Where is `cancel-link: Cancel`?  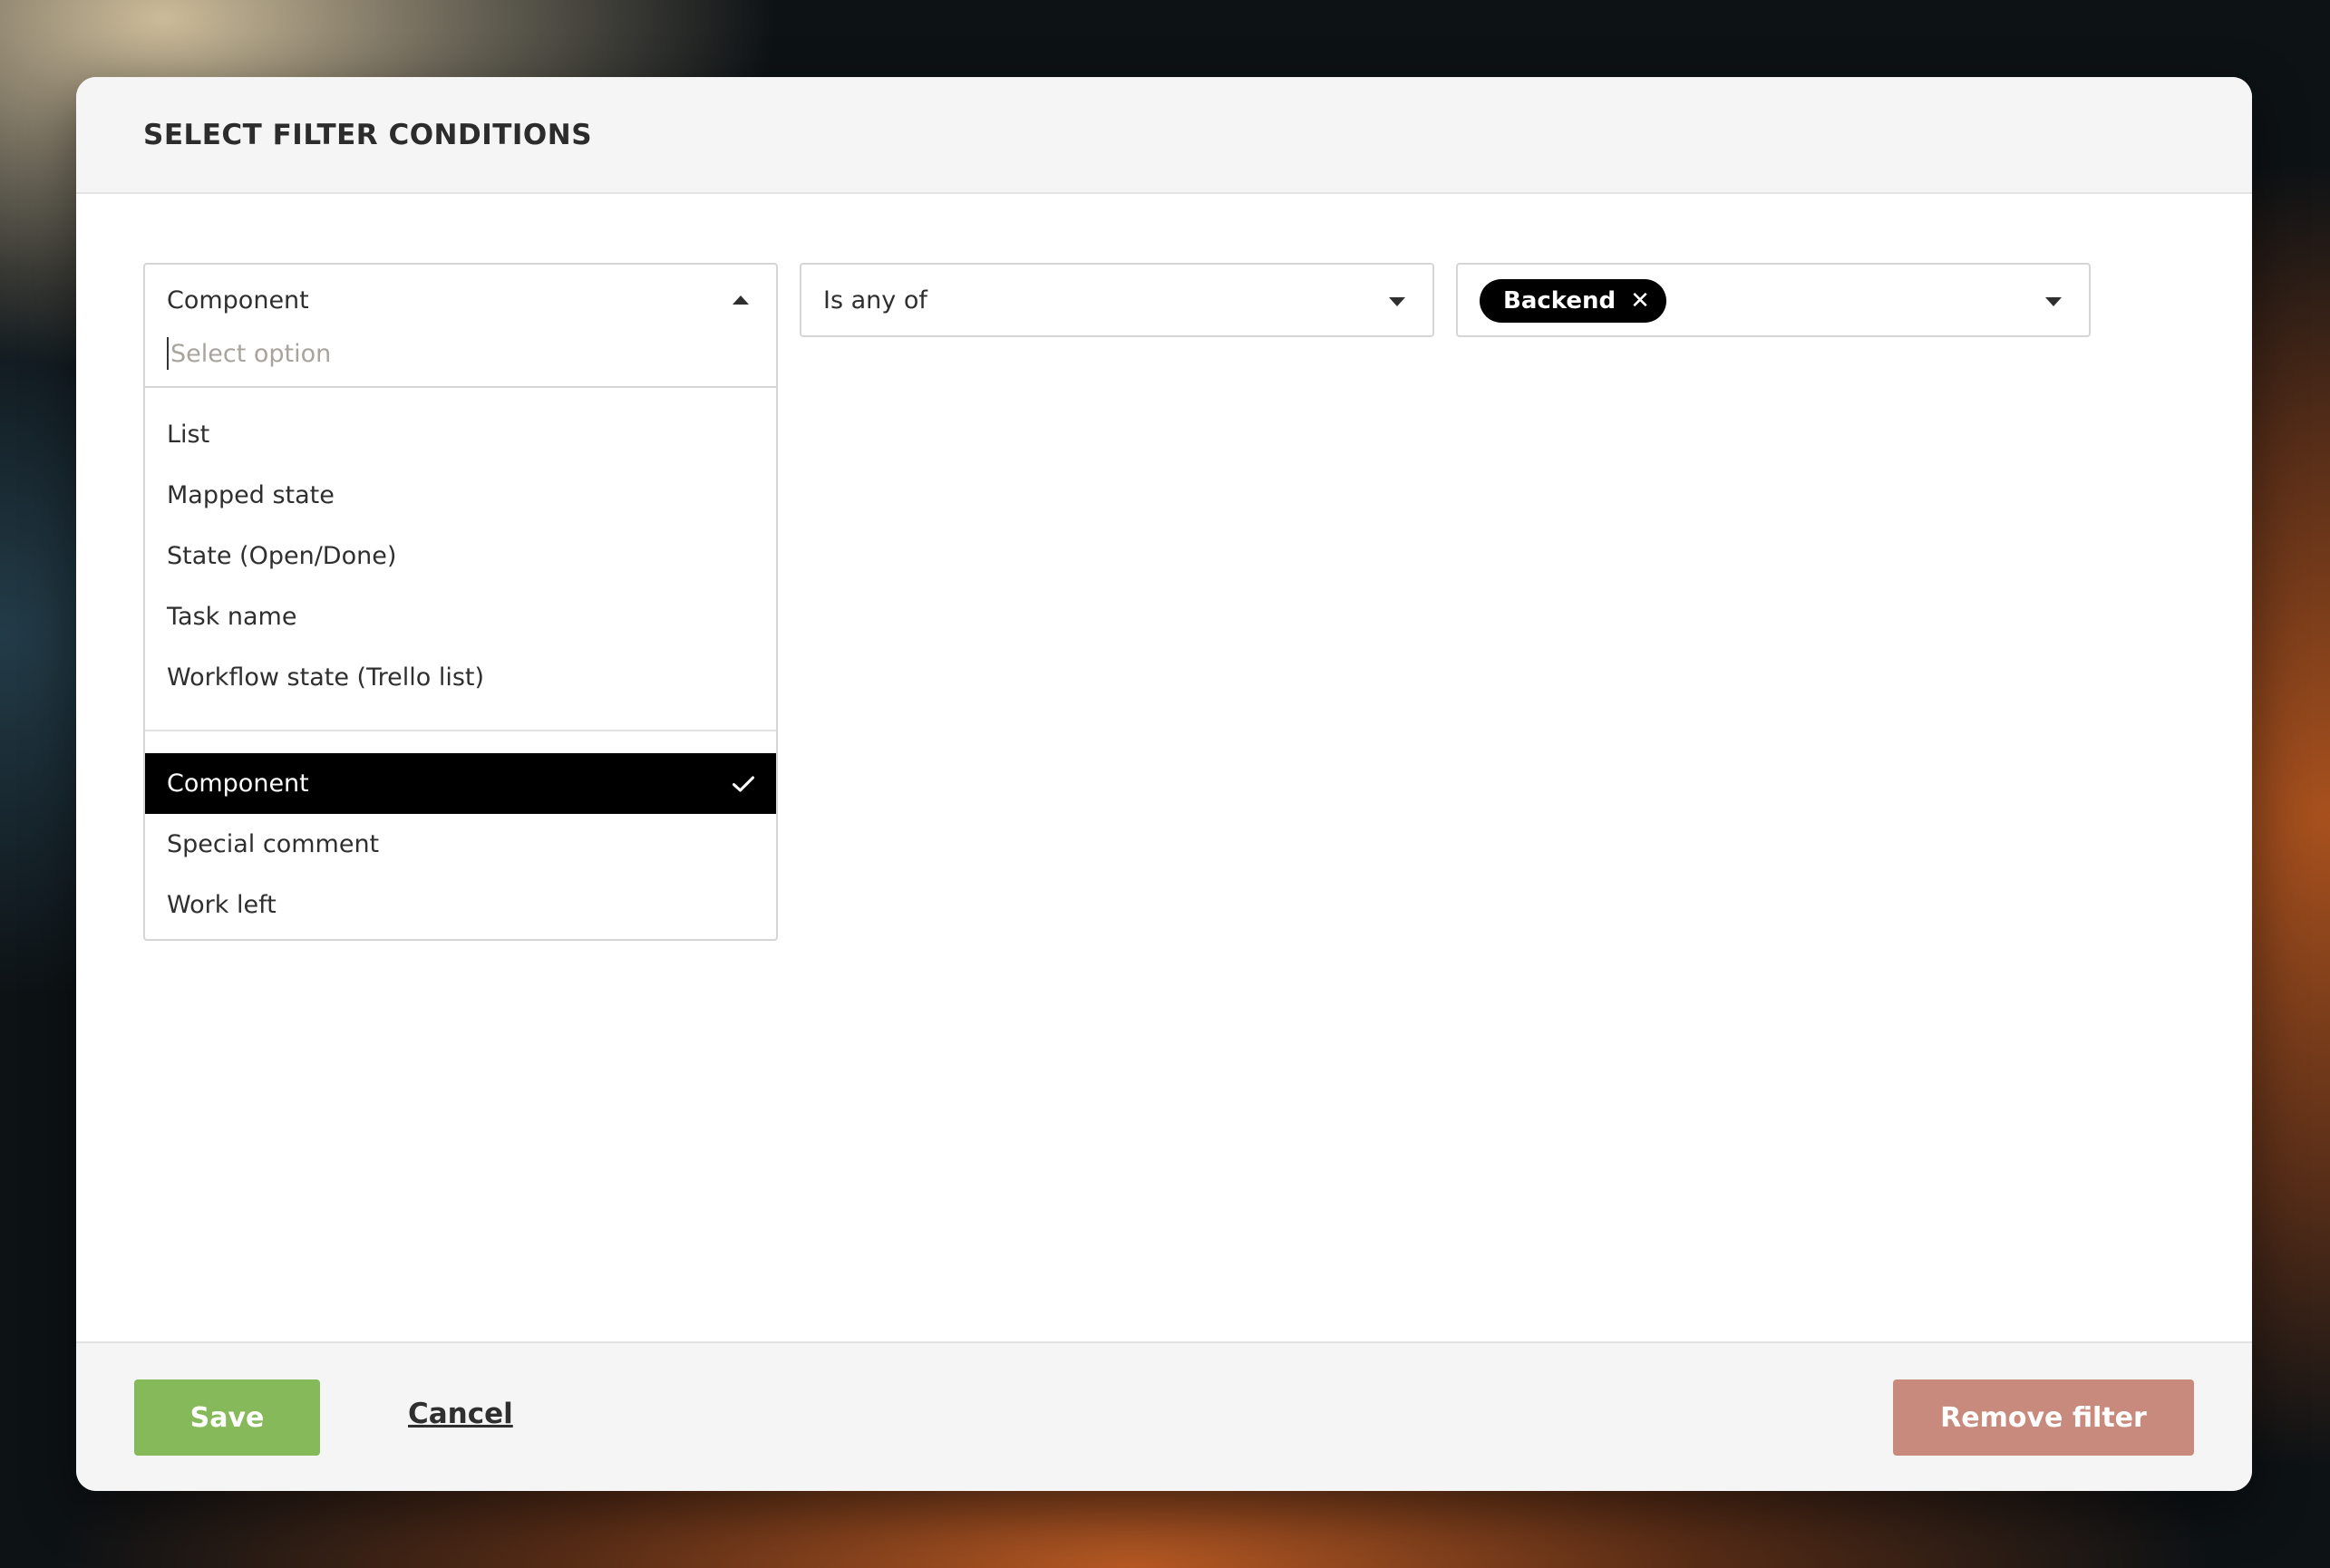
cancel-link: Cancel is located at coordinates (461, 1414).